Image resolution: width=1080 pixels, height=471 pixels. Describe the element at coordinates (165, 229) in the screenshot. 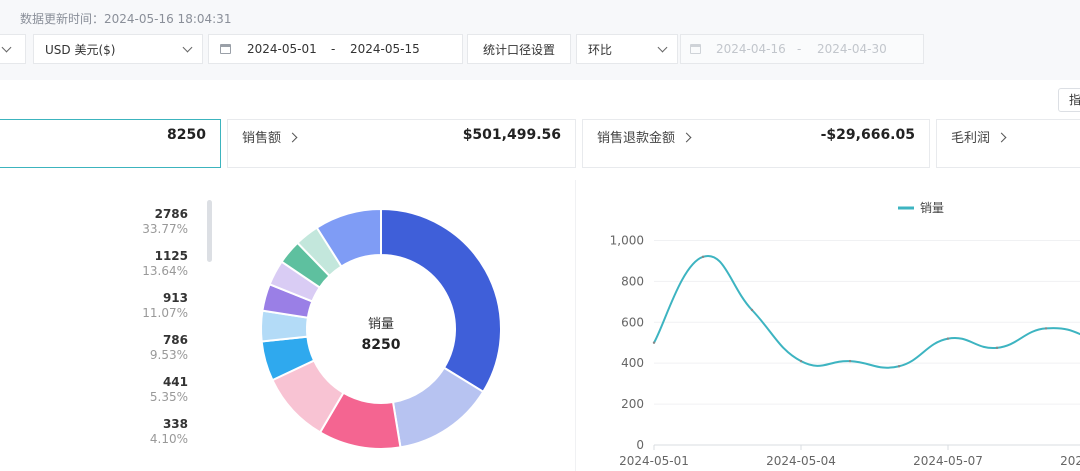

I see `list-item-percent: 33.77%` at that location.